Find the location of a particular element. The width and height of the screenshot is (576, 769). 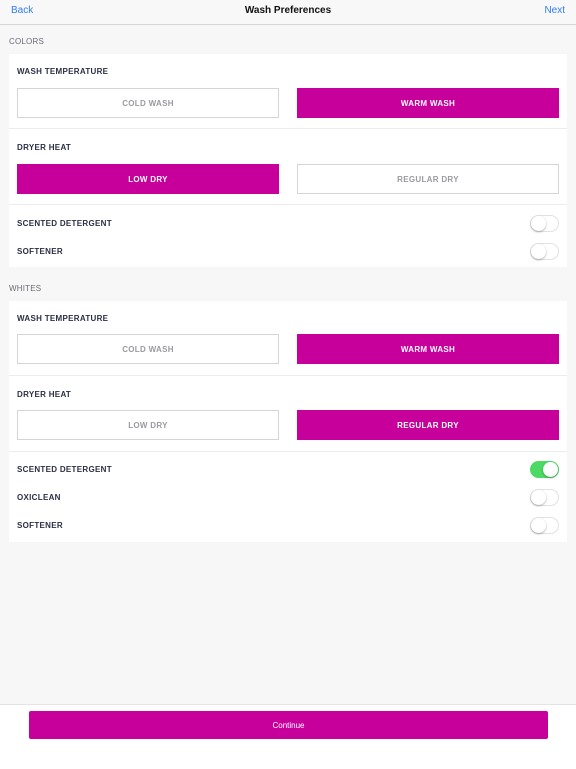

whites-wash-temperature-label: WASH TEMPERATURE is located at coordinates (63, 318).